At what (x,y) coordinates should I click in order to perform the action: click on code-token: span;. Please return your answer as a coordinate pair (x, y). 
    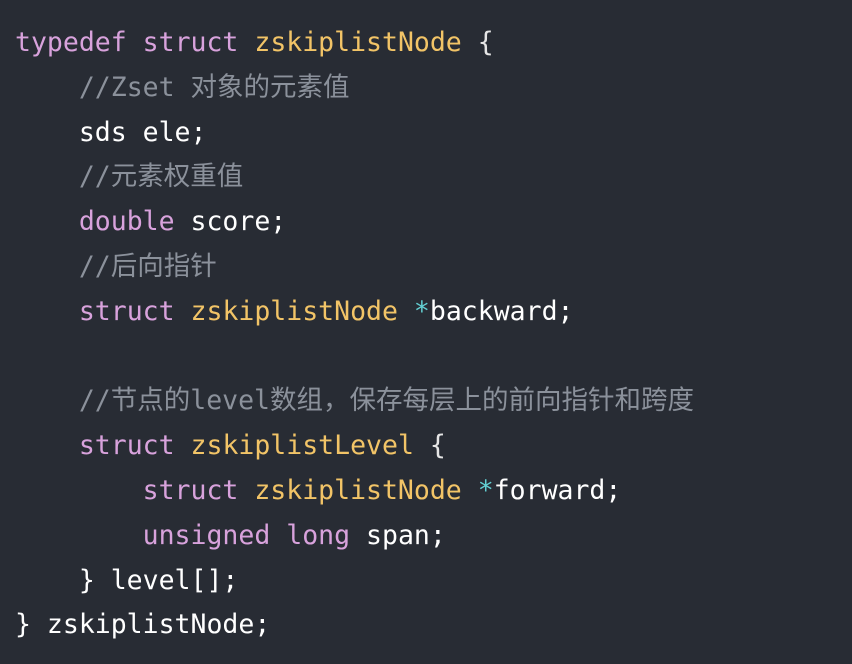
    Looking at the image, I should click on (398, 535).